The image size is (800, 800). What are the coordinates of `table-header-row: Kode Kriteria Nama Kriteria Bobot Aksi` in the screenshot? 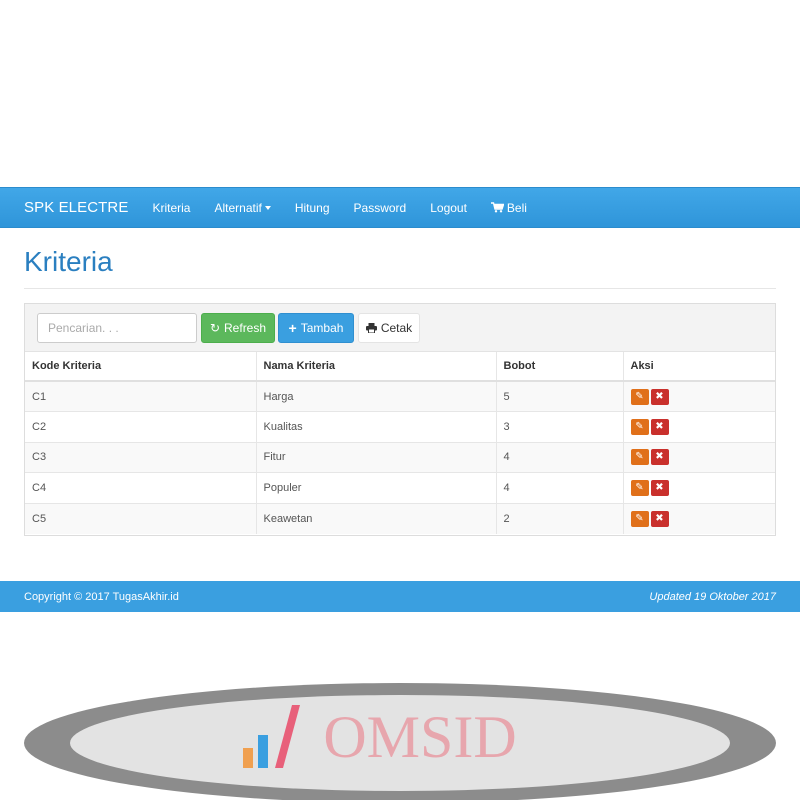 It's located at (400, 367).